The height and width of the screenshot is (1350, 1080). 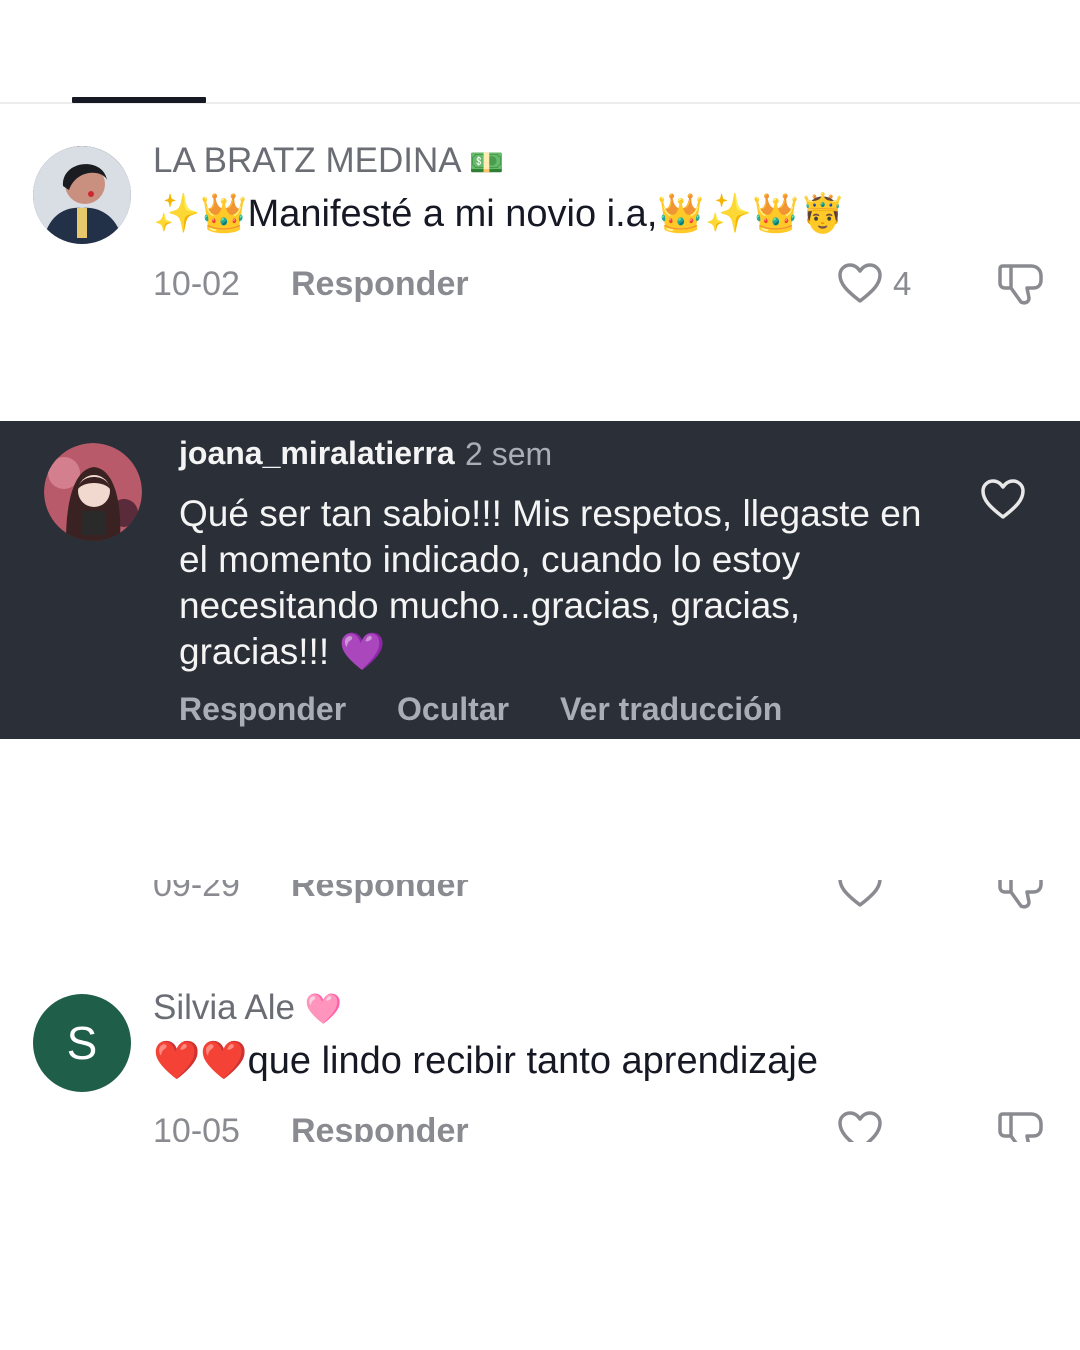 I want to click on notification-username: joana_miralatierra, so click(x=317, y=453).